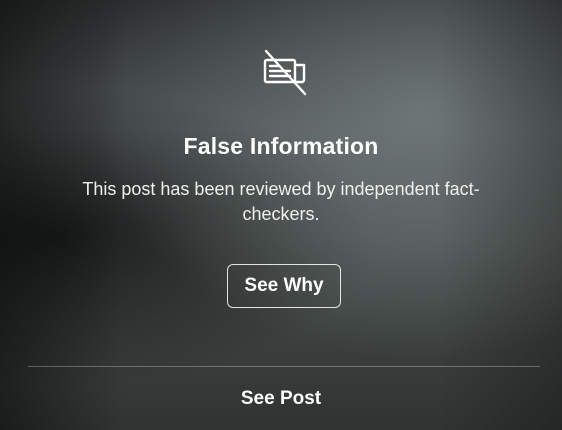 The height and width of the screenshot is (430, 562). What do you see at coordinates (281, 398) in the screenshot?
I see `see-post-button: See Post` at bounding box center [281, 398].